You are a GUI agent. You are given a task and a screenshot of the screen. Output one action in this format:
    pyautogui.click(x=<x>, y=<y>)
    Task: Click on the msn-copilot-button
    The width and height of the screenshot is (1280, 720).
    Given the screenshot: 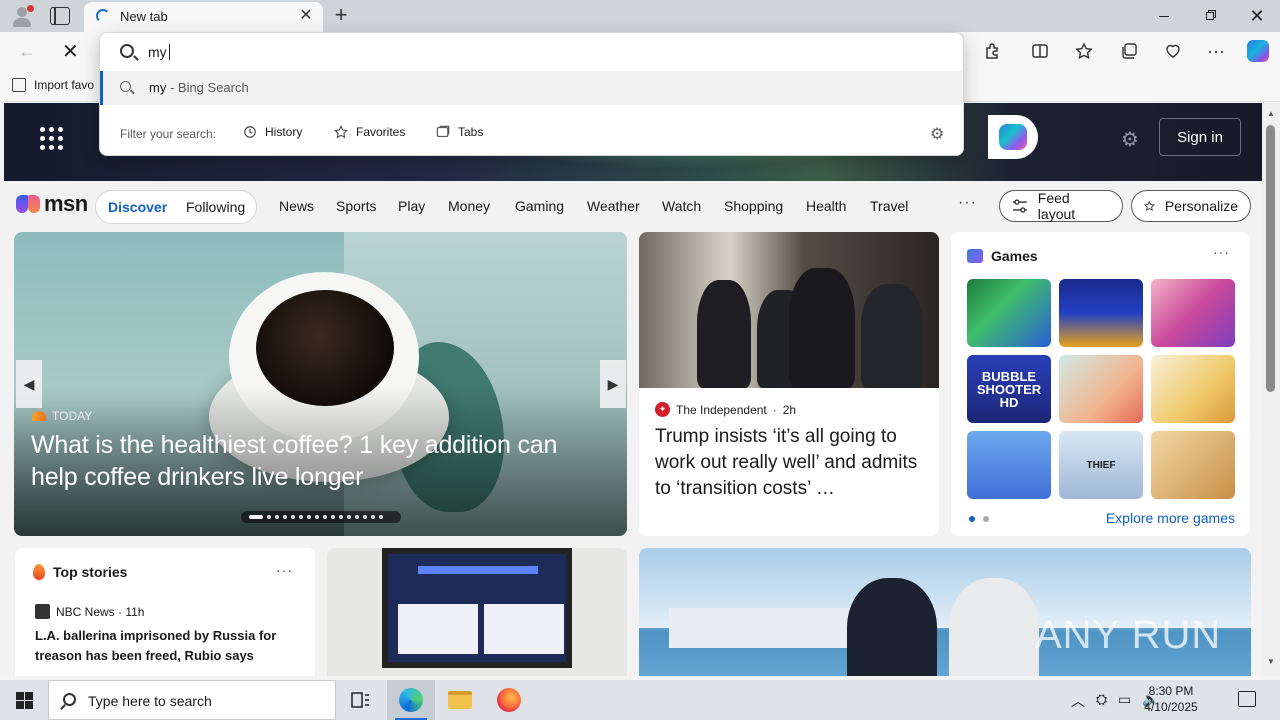 What is the action you would take?
    pyautogui.click(x=1013, y=137)
    